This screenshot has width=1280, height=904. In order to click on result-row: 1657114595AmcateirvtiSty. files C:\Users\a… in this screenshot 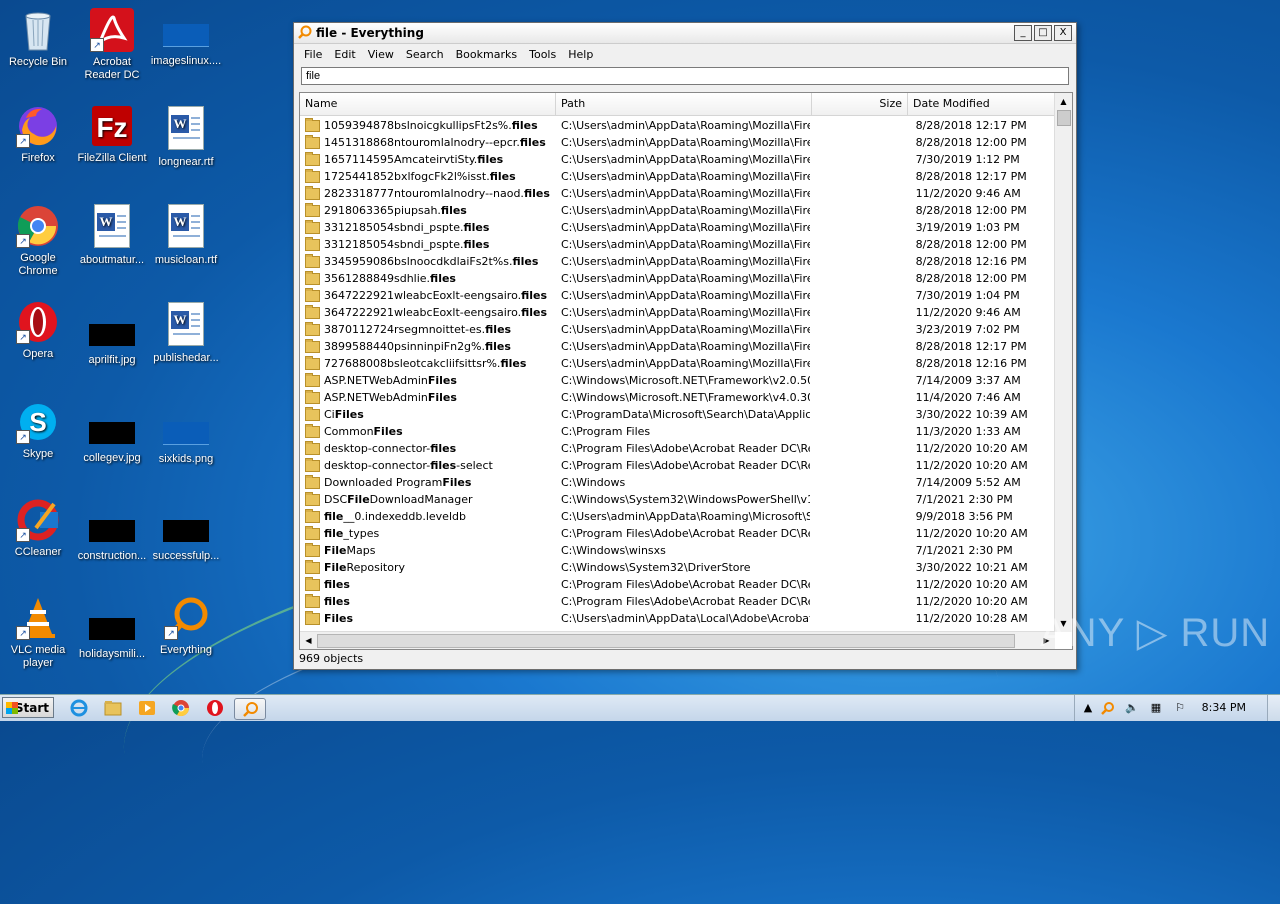, I will do `click(677, 159)`.